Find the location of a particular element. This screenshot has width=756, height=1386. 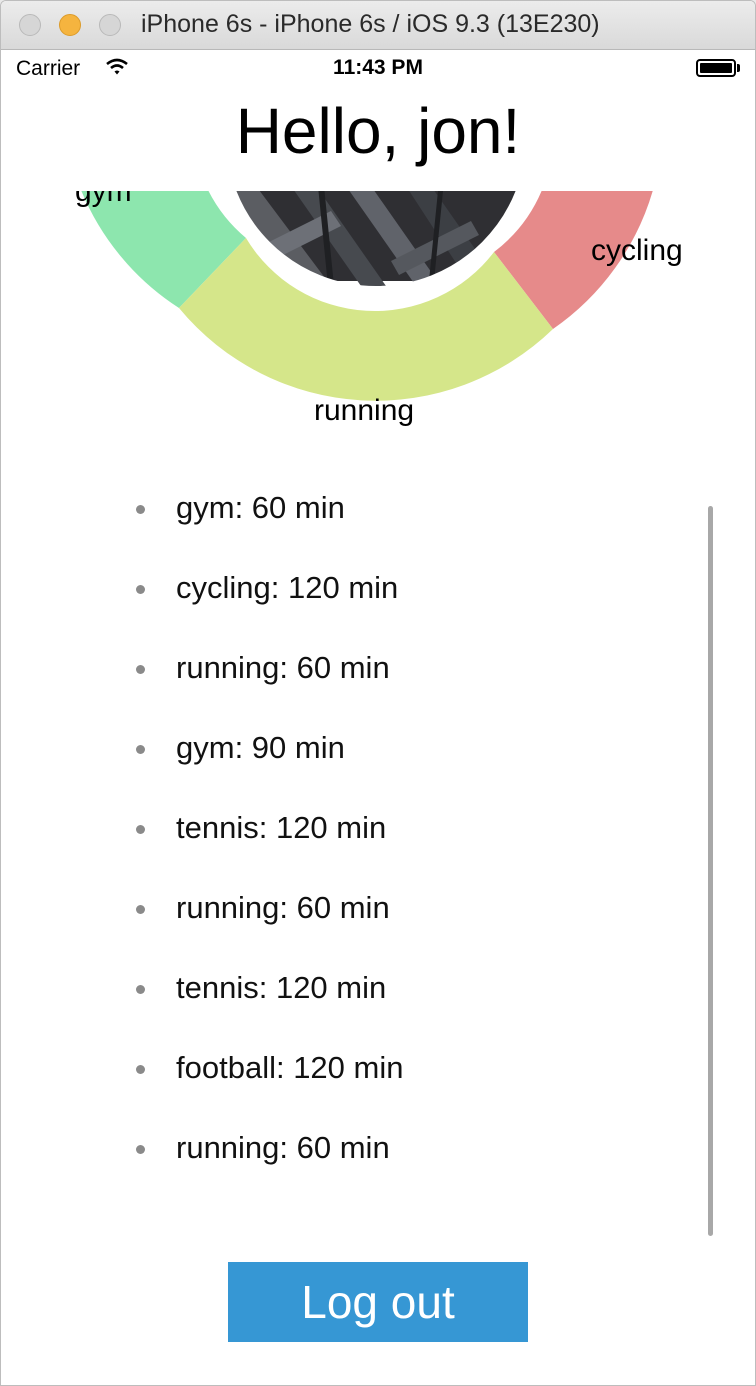

zoom-window-button is located at coordinates (110, 25).